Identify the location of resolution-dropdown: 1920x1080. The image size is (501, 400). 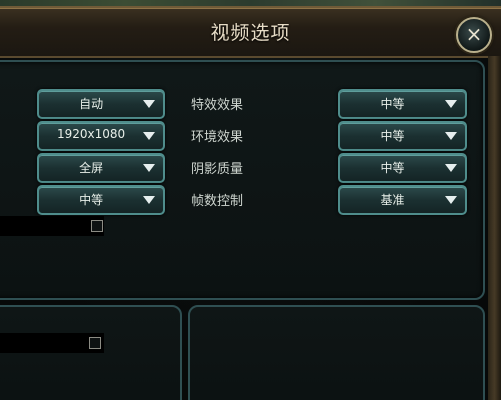
(101, 136).